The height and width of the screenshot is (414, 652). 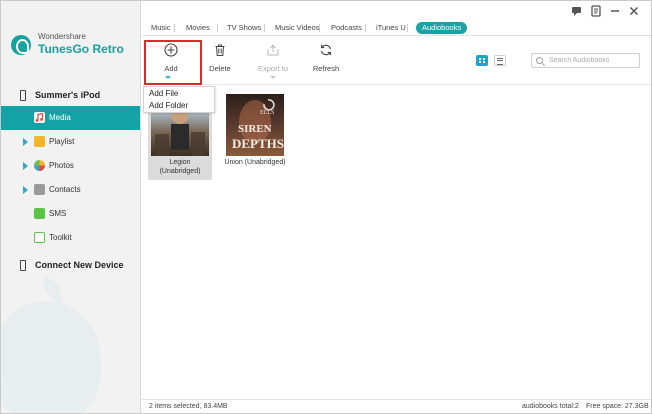 What do you see at coordinates (273, 77) in the screenshot?
I see `export-dropdown-caret-icon` at bounding box center [273, 77].